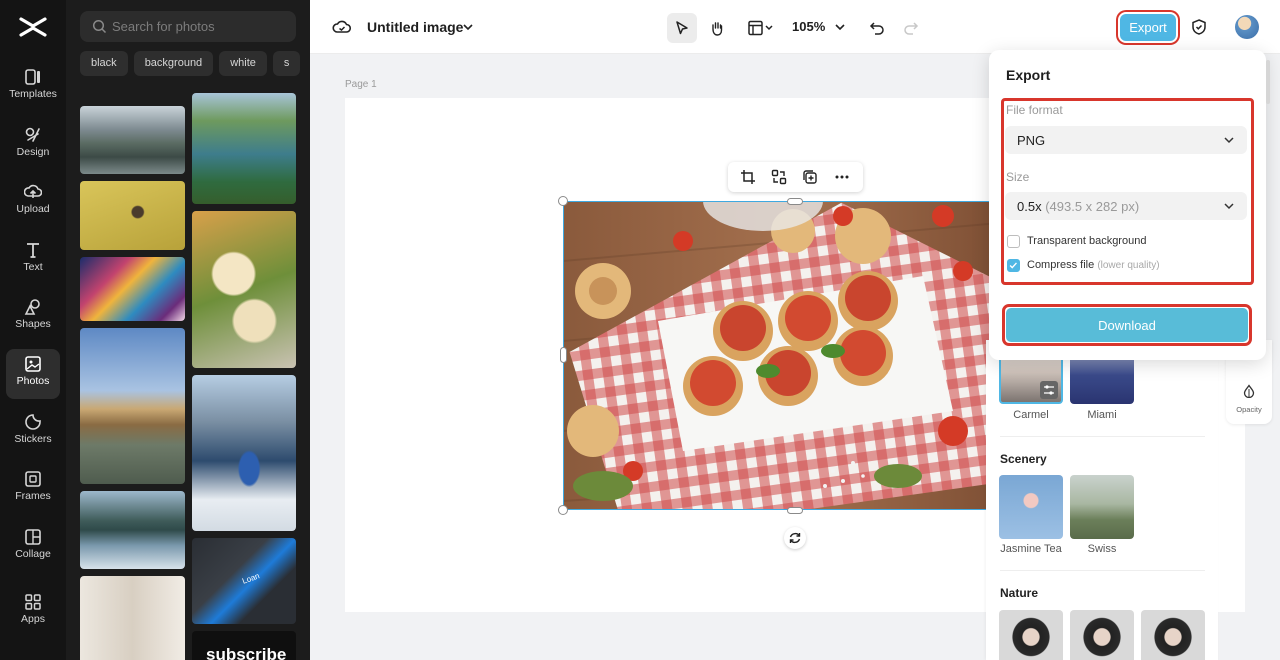  I want to click on layout-icon, so click(760, 28).